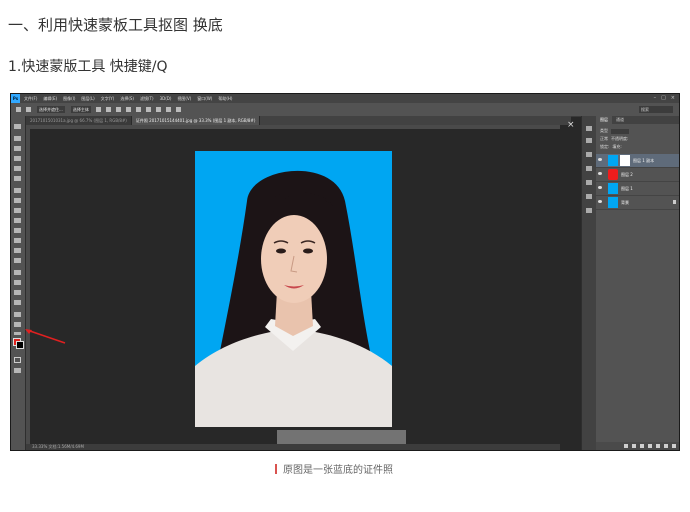 The width and height of the screenshot is (690, 512). I want to click on align-left-icon, so click(98, 109).